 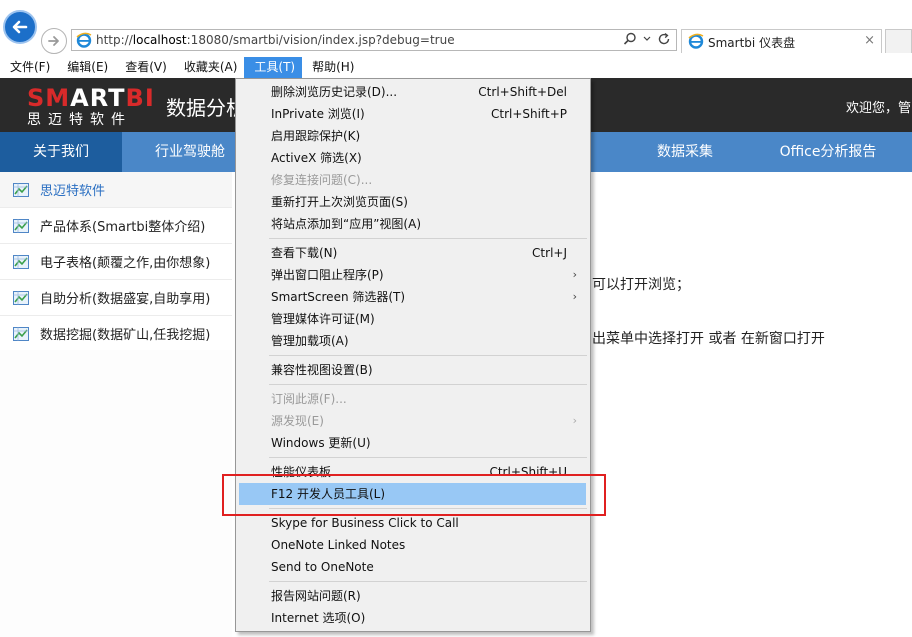 I want to click on logo-brand-a: SM, so click(x=49, y=98).